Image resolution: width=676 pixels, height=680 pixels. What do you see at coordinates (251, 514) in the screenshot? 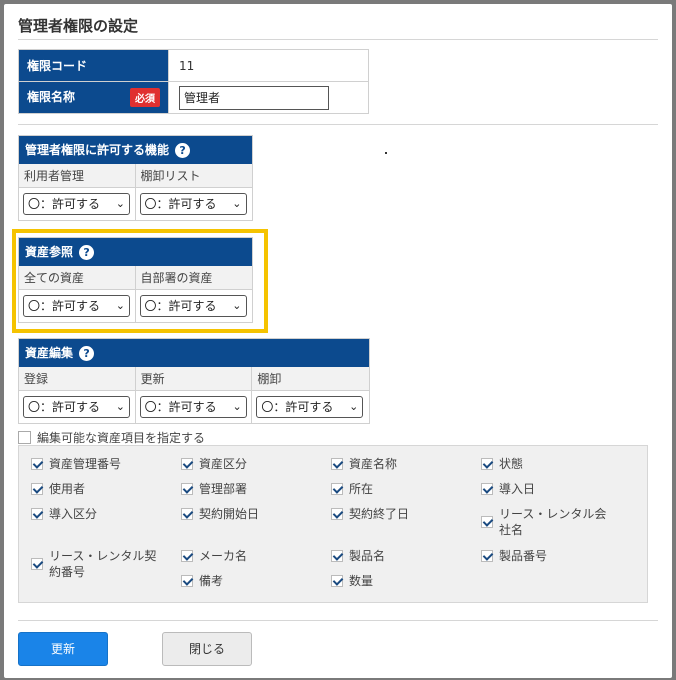
I see `item-checkbox: 契約開始日` at bounding box center [251, 514].